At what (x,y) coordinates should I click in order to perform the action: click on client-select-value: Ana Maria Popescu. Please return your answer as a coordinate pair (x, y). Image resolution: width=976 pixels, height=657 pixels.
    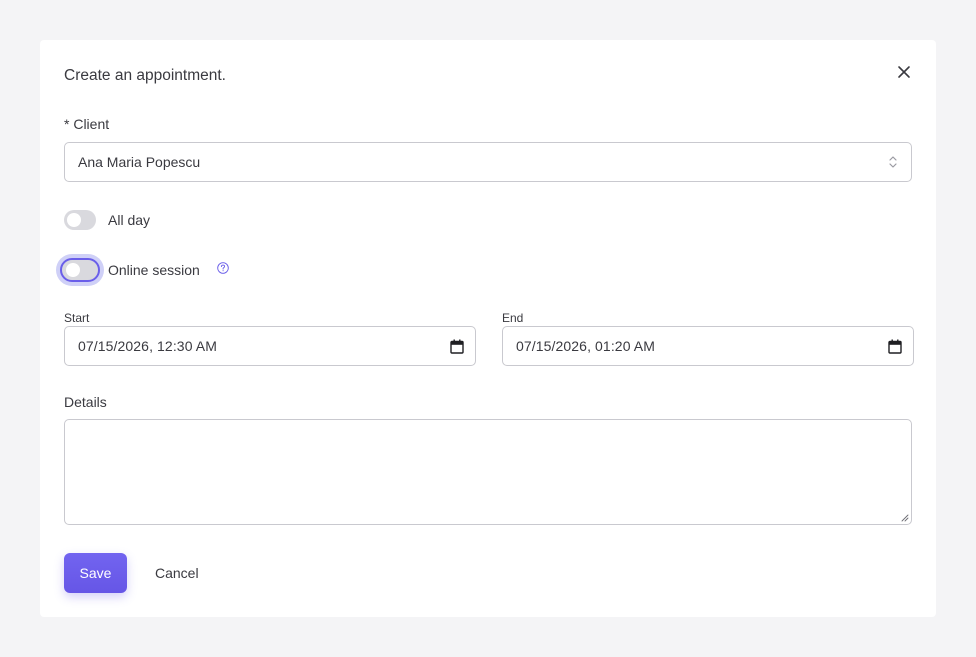
    Looking at the image, I should click on (139, 162).